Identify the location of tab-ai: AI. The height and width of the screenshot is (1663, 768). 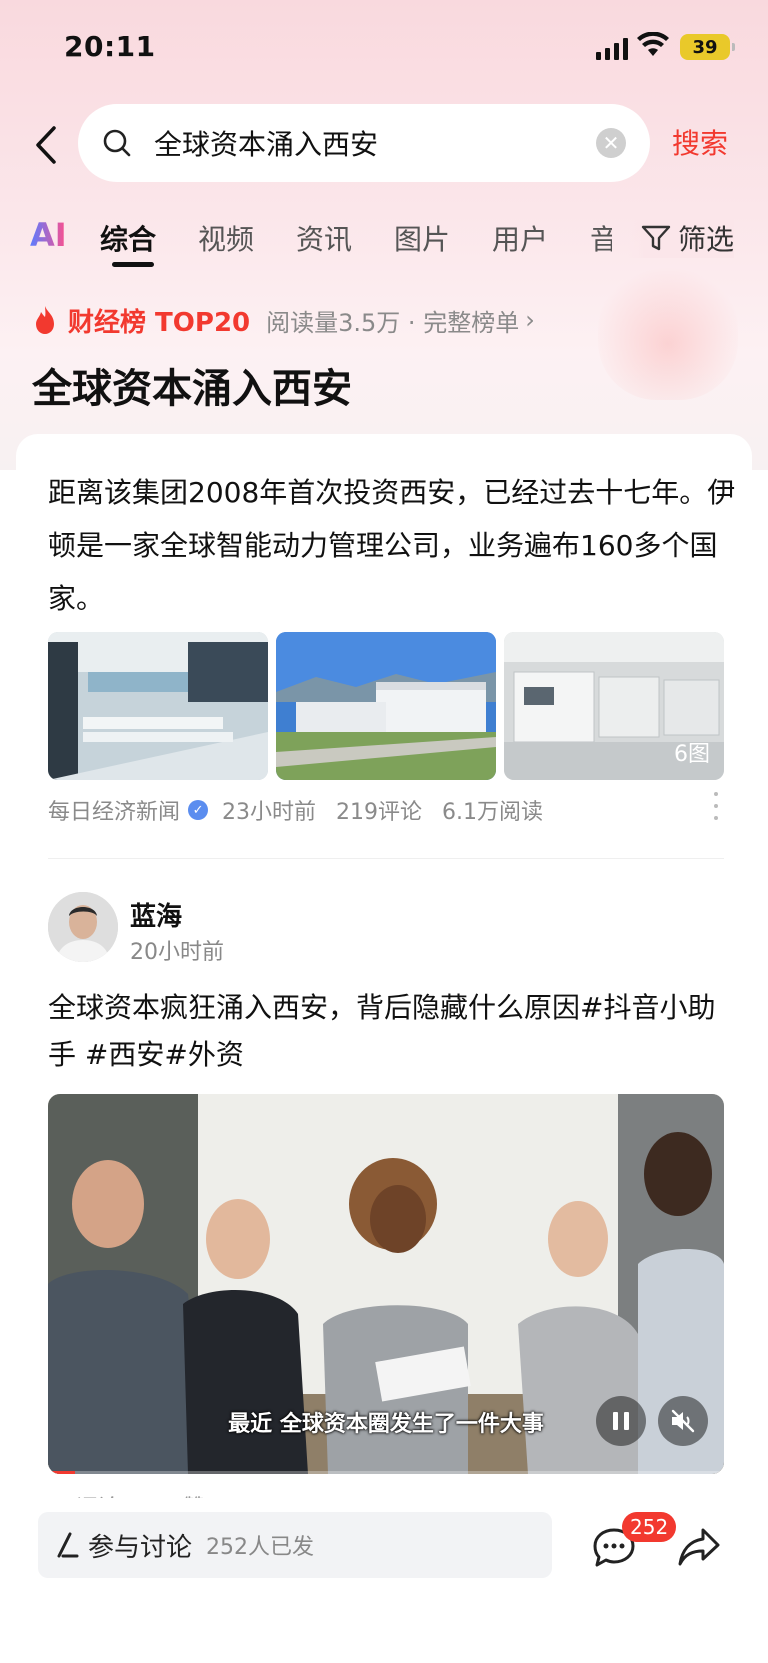
(48, 235).